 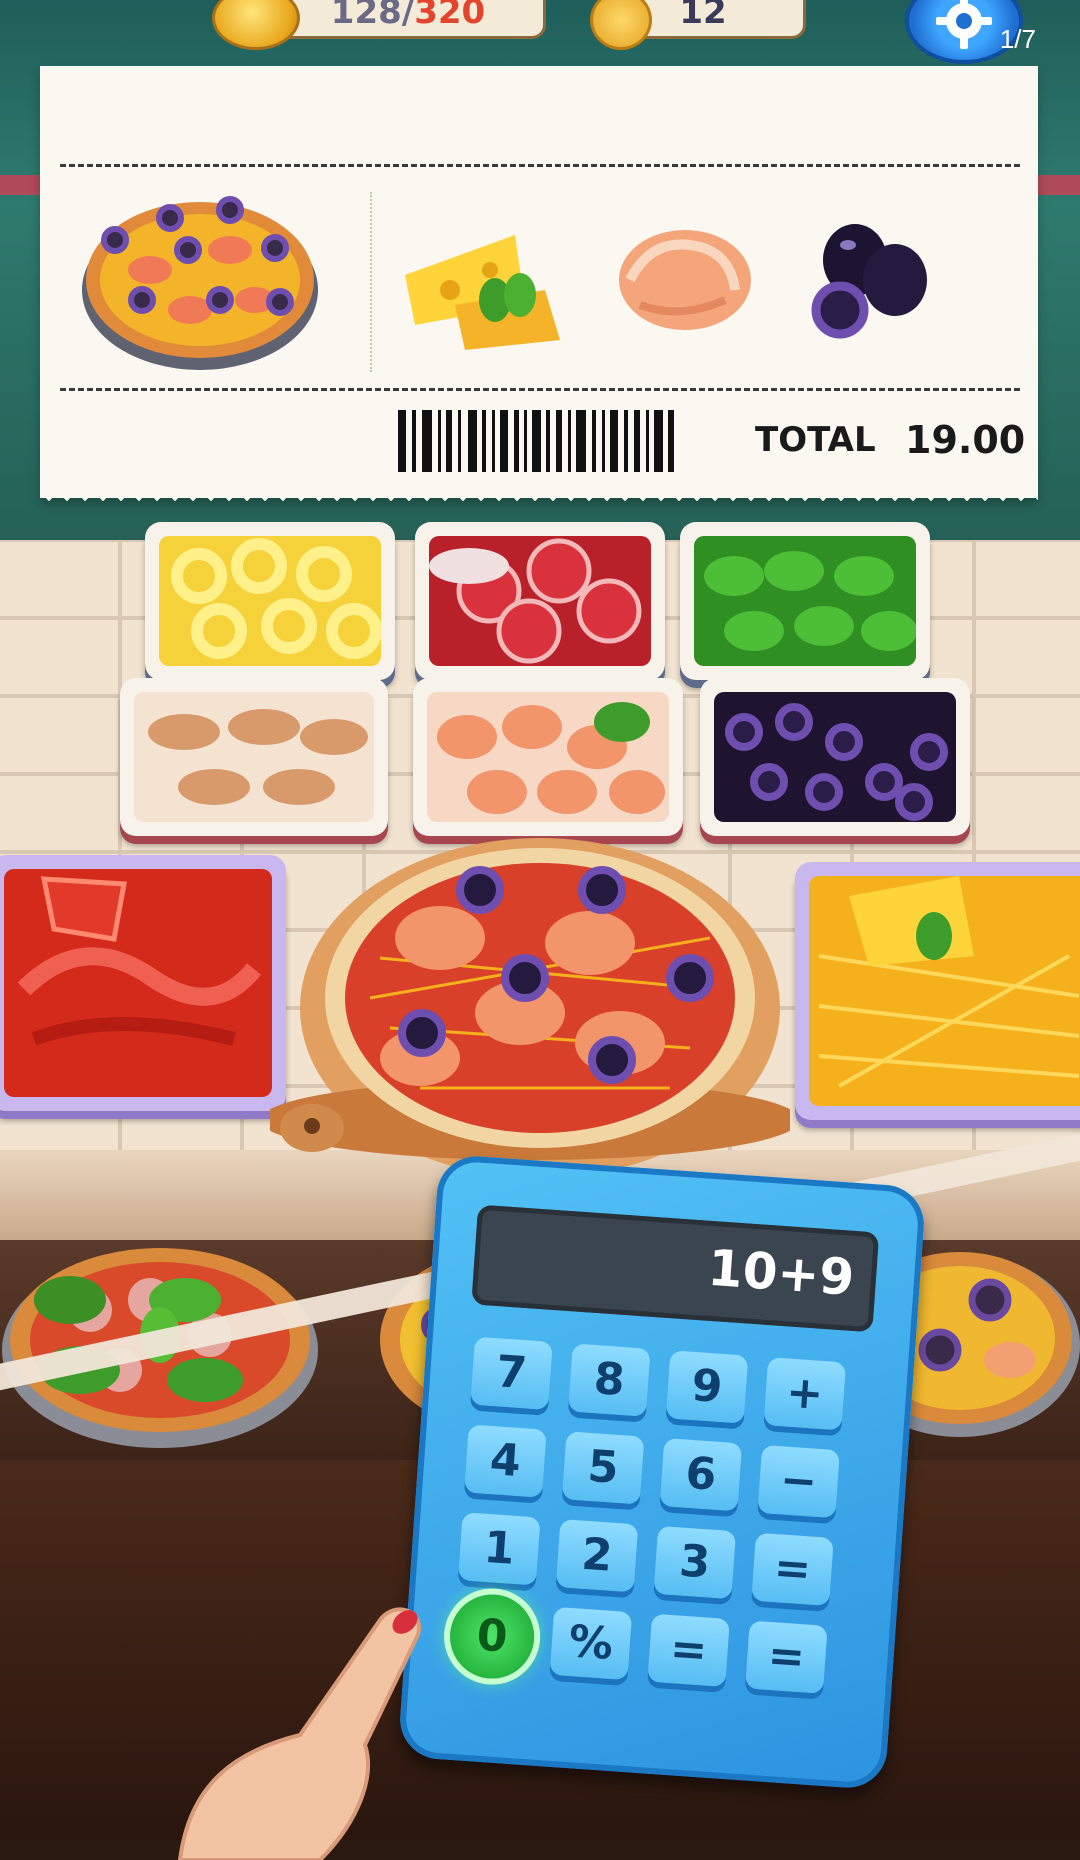 I want to click on shredded-cheese-icon, so click(x=944, y=991).